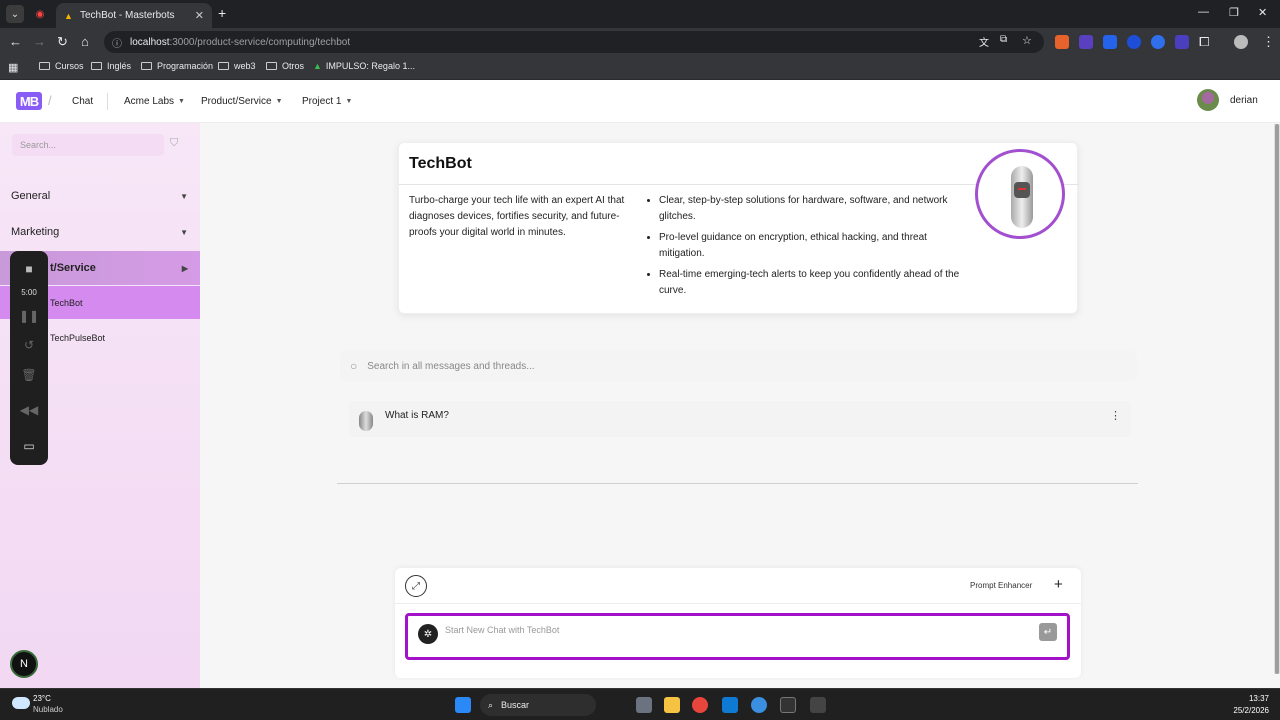  I want to click on bookmark-folder: Cursos, so click(61, 66).